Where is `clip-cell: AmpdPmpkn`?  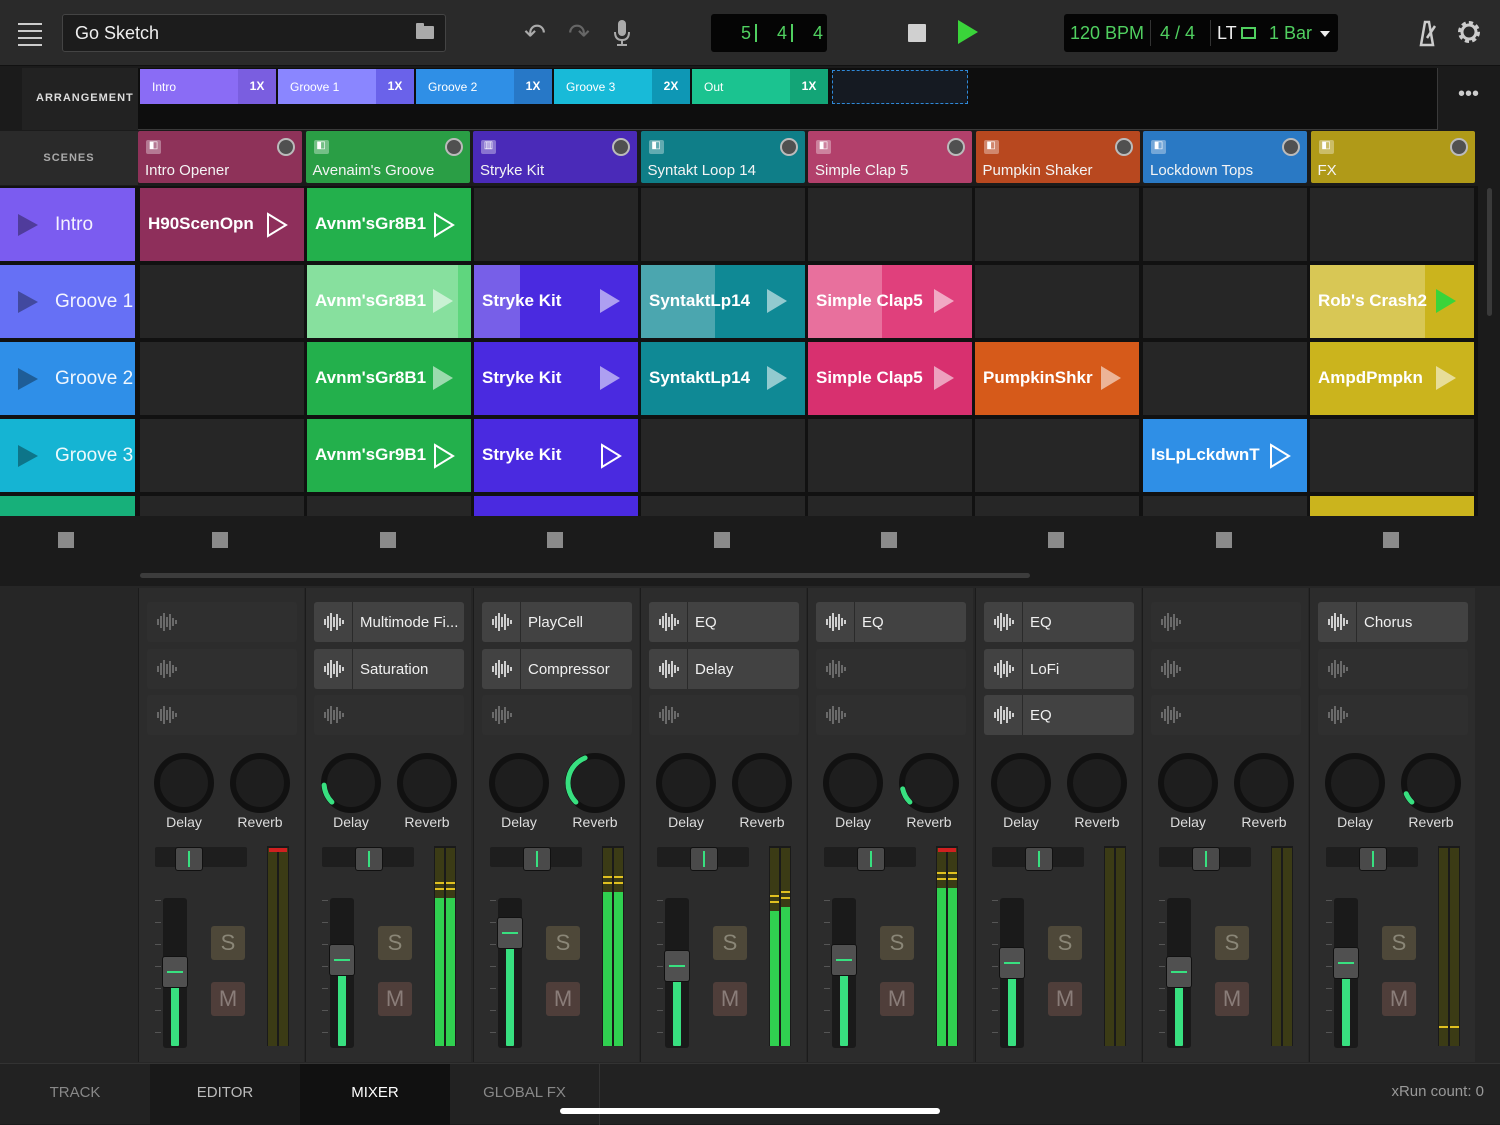 clip-cell: AmpdPmpkn is located at coordinates (1392, 378).